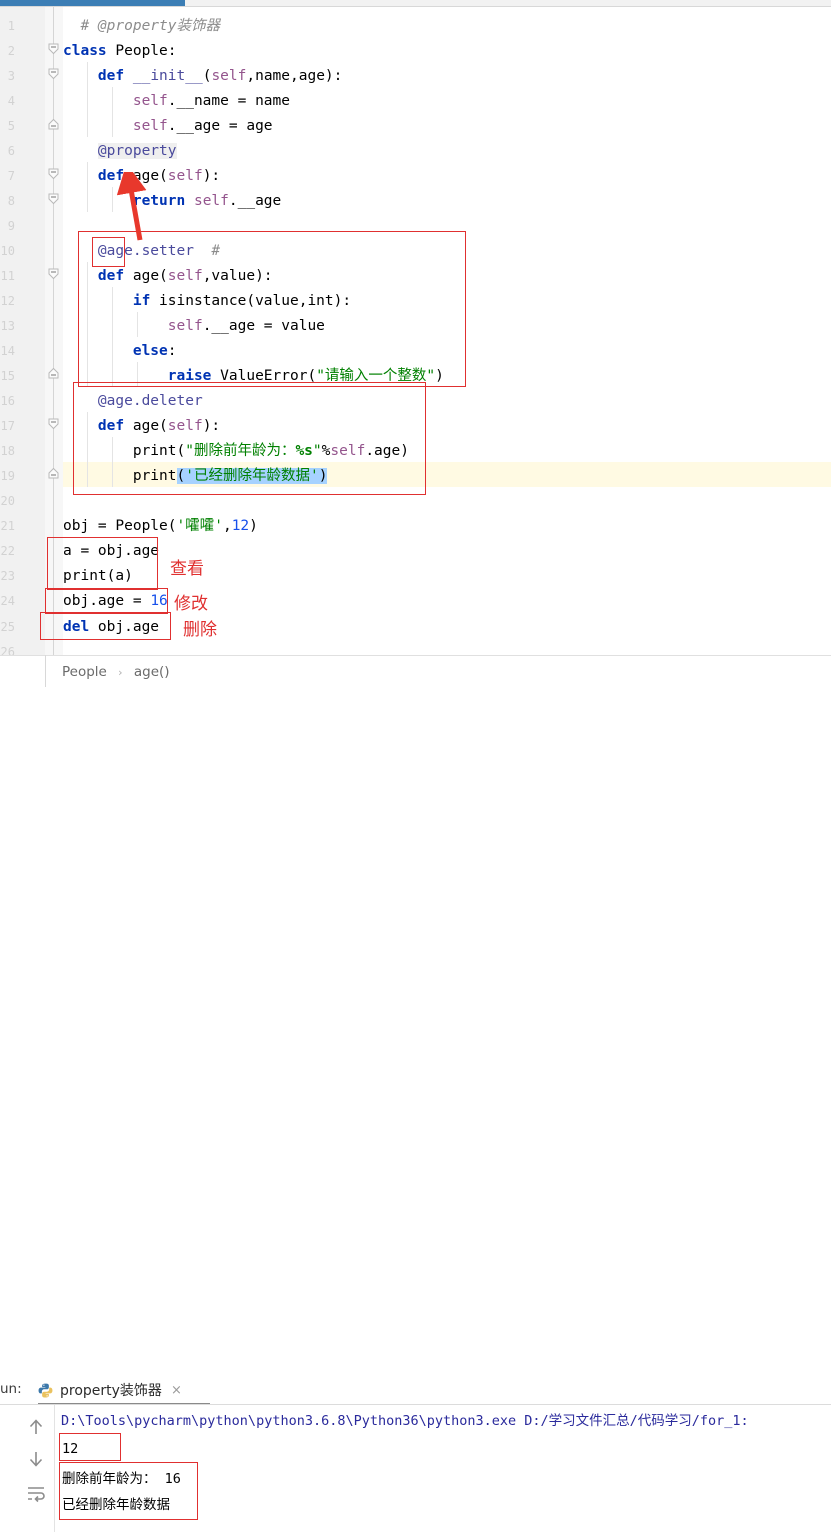 The width and height of the screenshot is (831, 1532). What do you see at coordinates (7, 501) in the screenshot?
I see `line-number: 20` at bounding box center [7, 501].